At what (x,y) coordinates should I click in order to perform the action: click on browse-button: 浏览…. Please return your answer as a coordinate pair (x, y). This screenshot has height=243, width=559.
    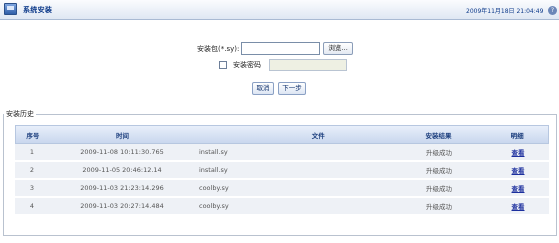
    Looking at the image, I should click on (338, 48).